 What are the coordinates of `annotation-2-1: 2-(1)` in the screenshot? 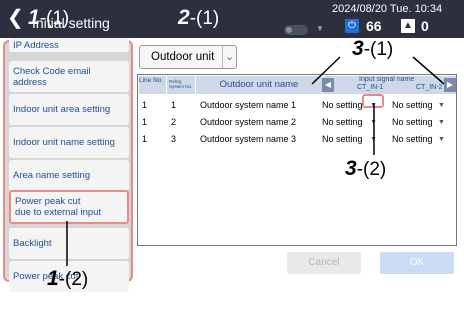 It's located at (199, 17).